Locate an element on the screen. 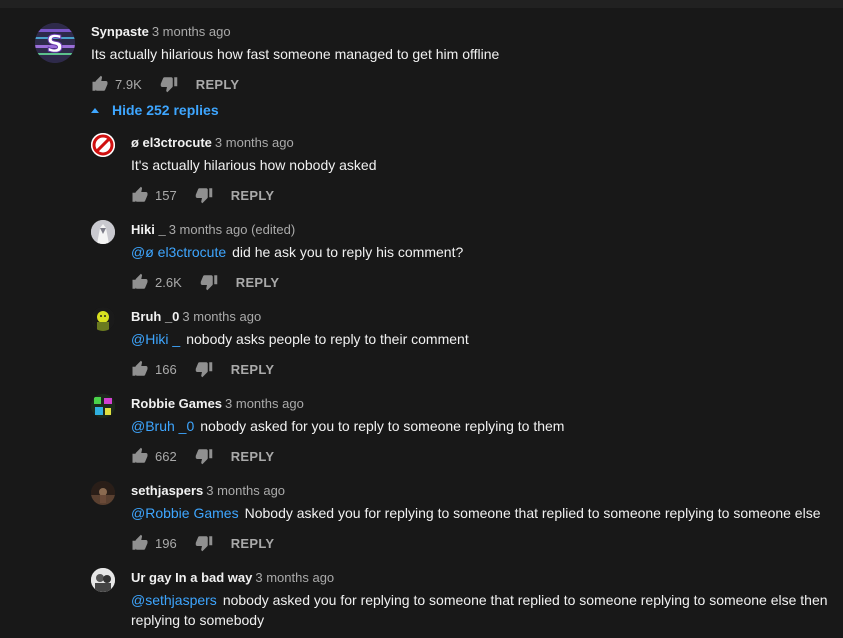 The height and width of the screenshot is (638, 843). comment-actions: 7.9K REPLY is located at coordinates (165, 84).